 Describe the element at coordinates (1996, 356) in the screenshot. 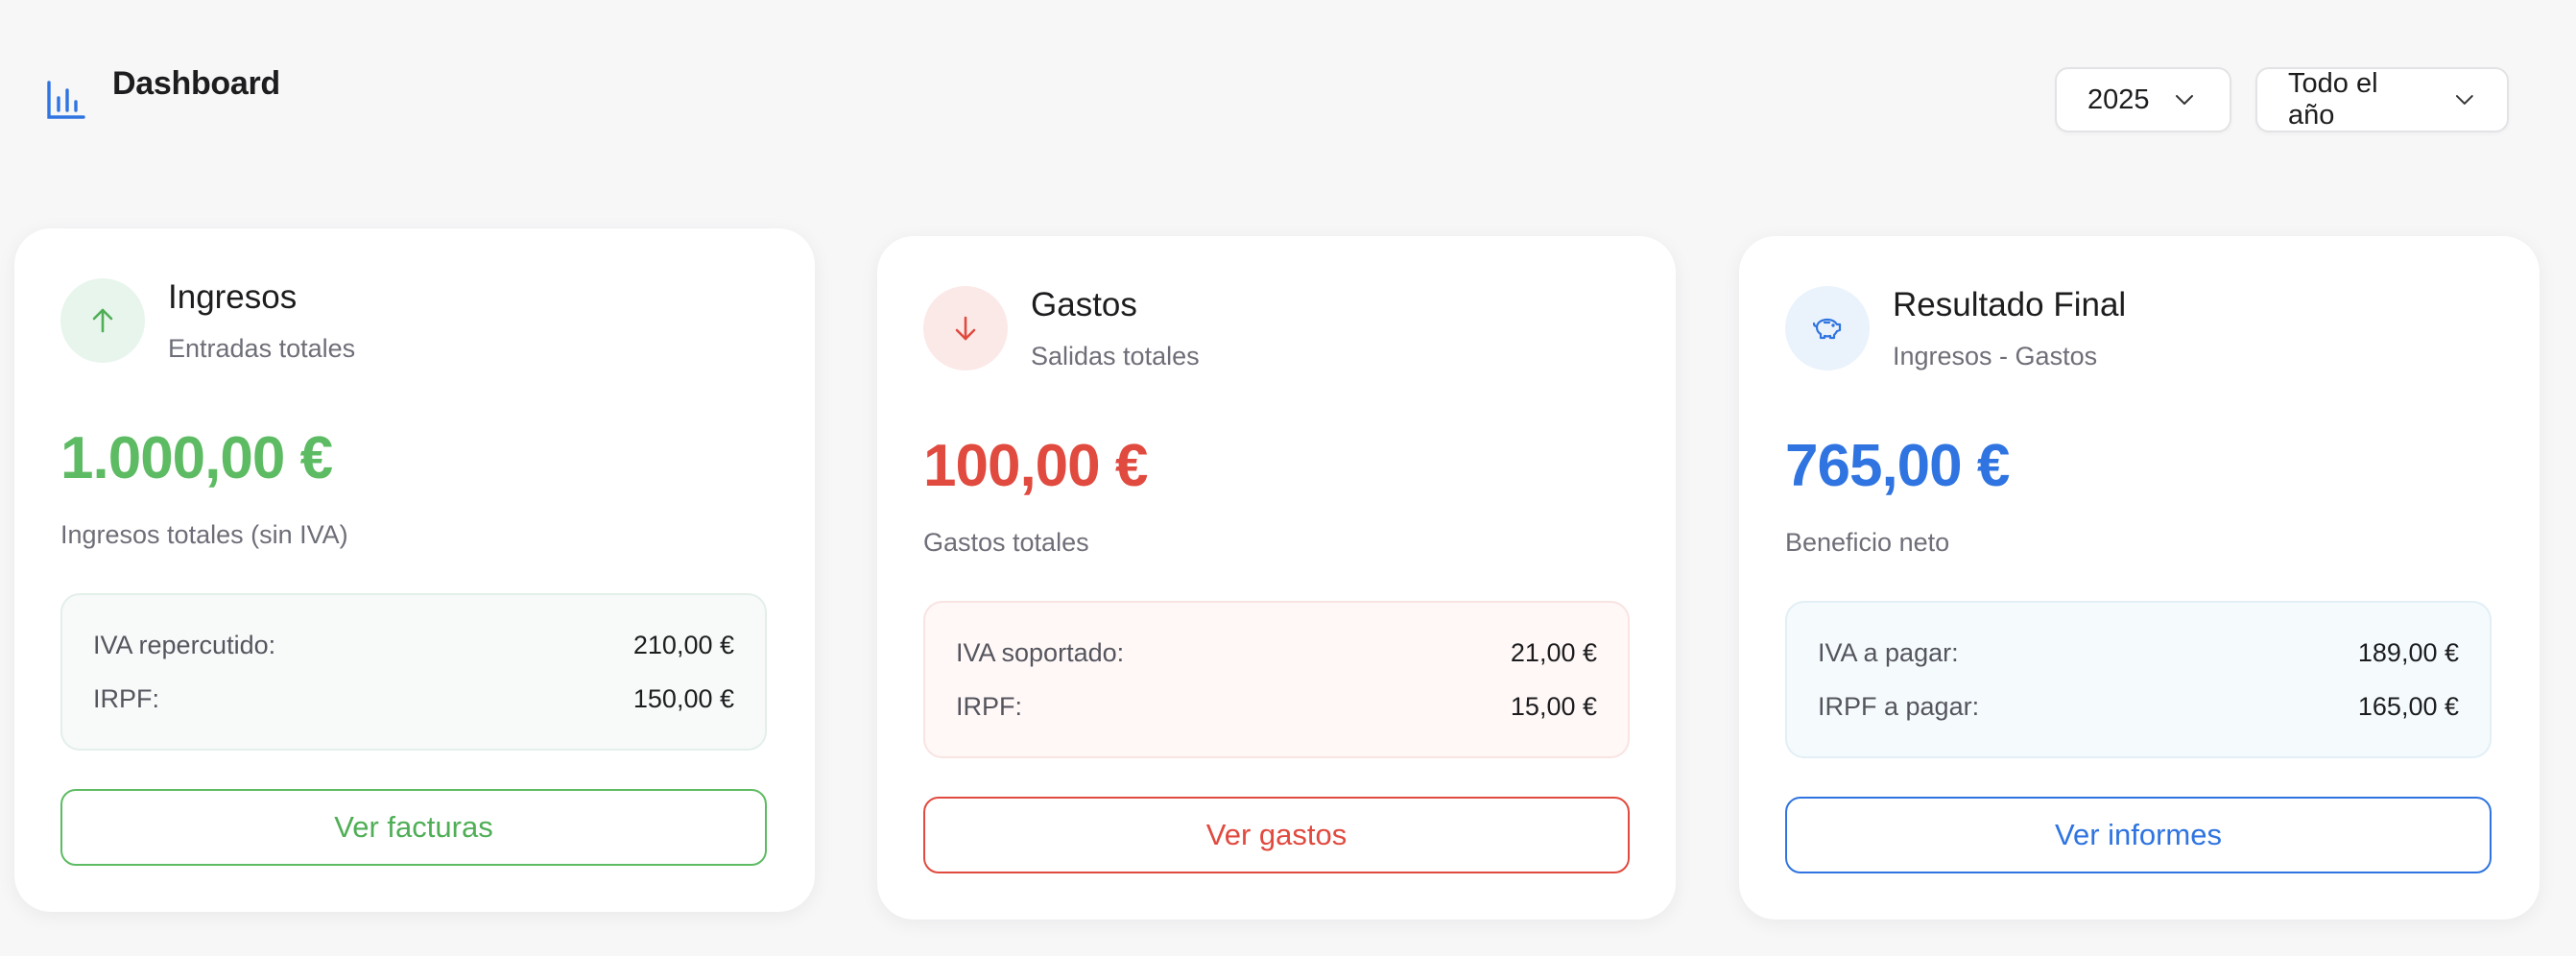

I see `card-subtitle: Ingresos - Gastos` at that location.